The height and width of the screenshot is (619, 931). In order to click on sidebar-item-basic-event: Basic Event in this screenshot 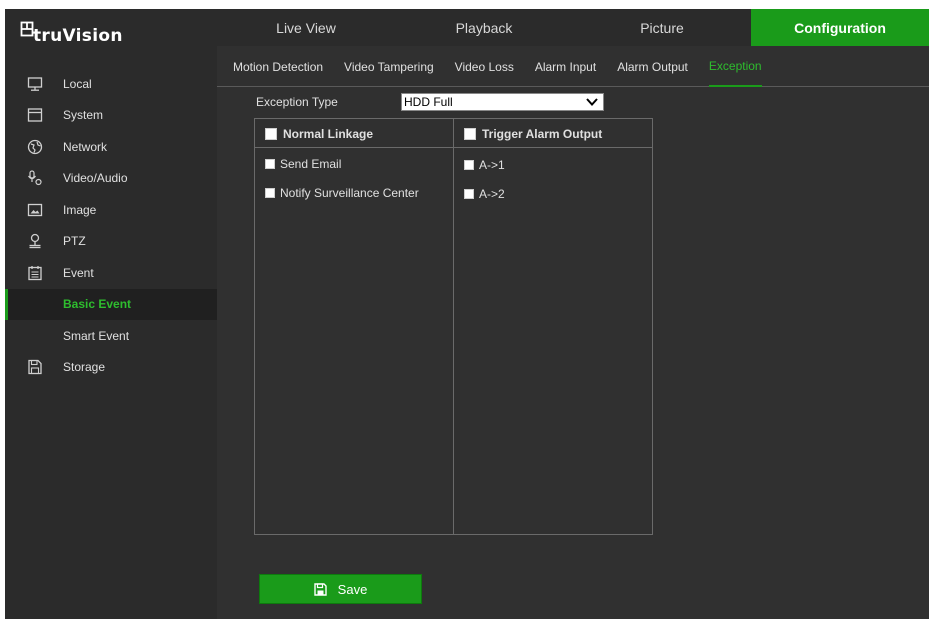, I will do `click(111, 304)`.